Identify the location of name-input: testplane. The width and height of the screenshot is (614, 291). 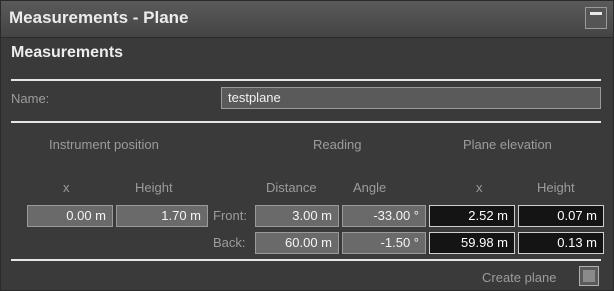
(411, 98).